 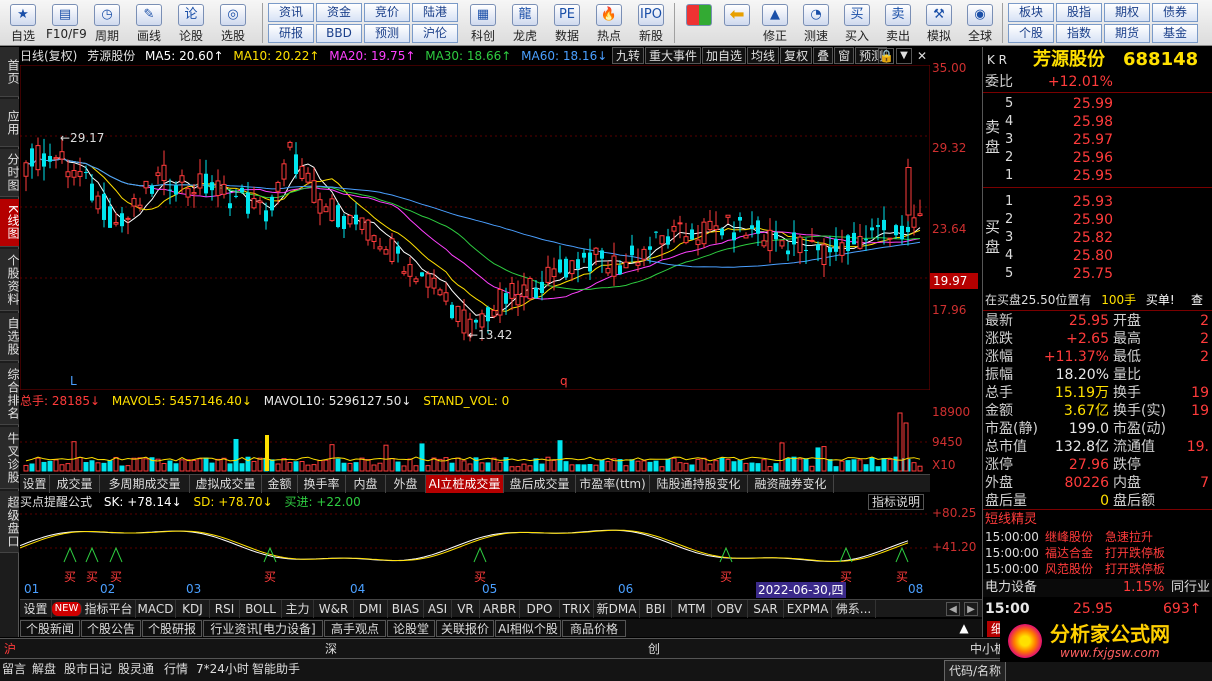 I want to click on info-tab: 个股公告, so click(x=111, y=628).